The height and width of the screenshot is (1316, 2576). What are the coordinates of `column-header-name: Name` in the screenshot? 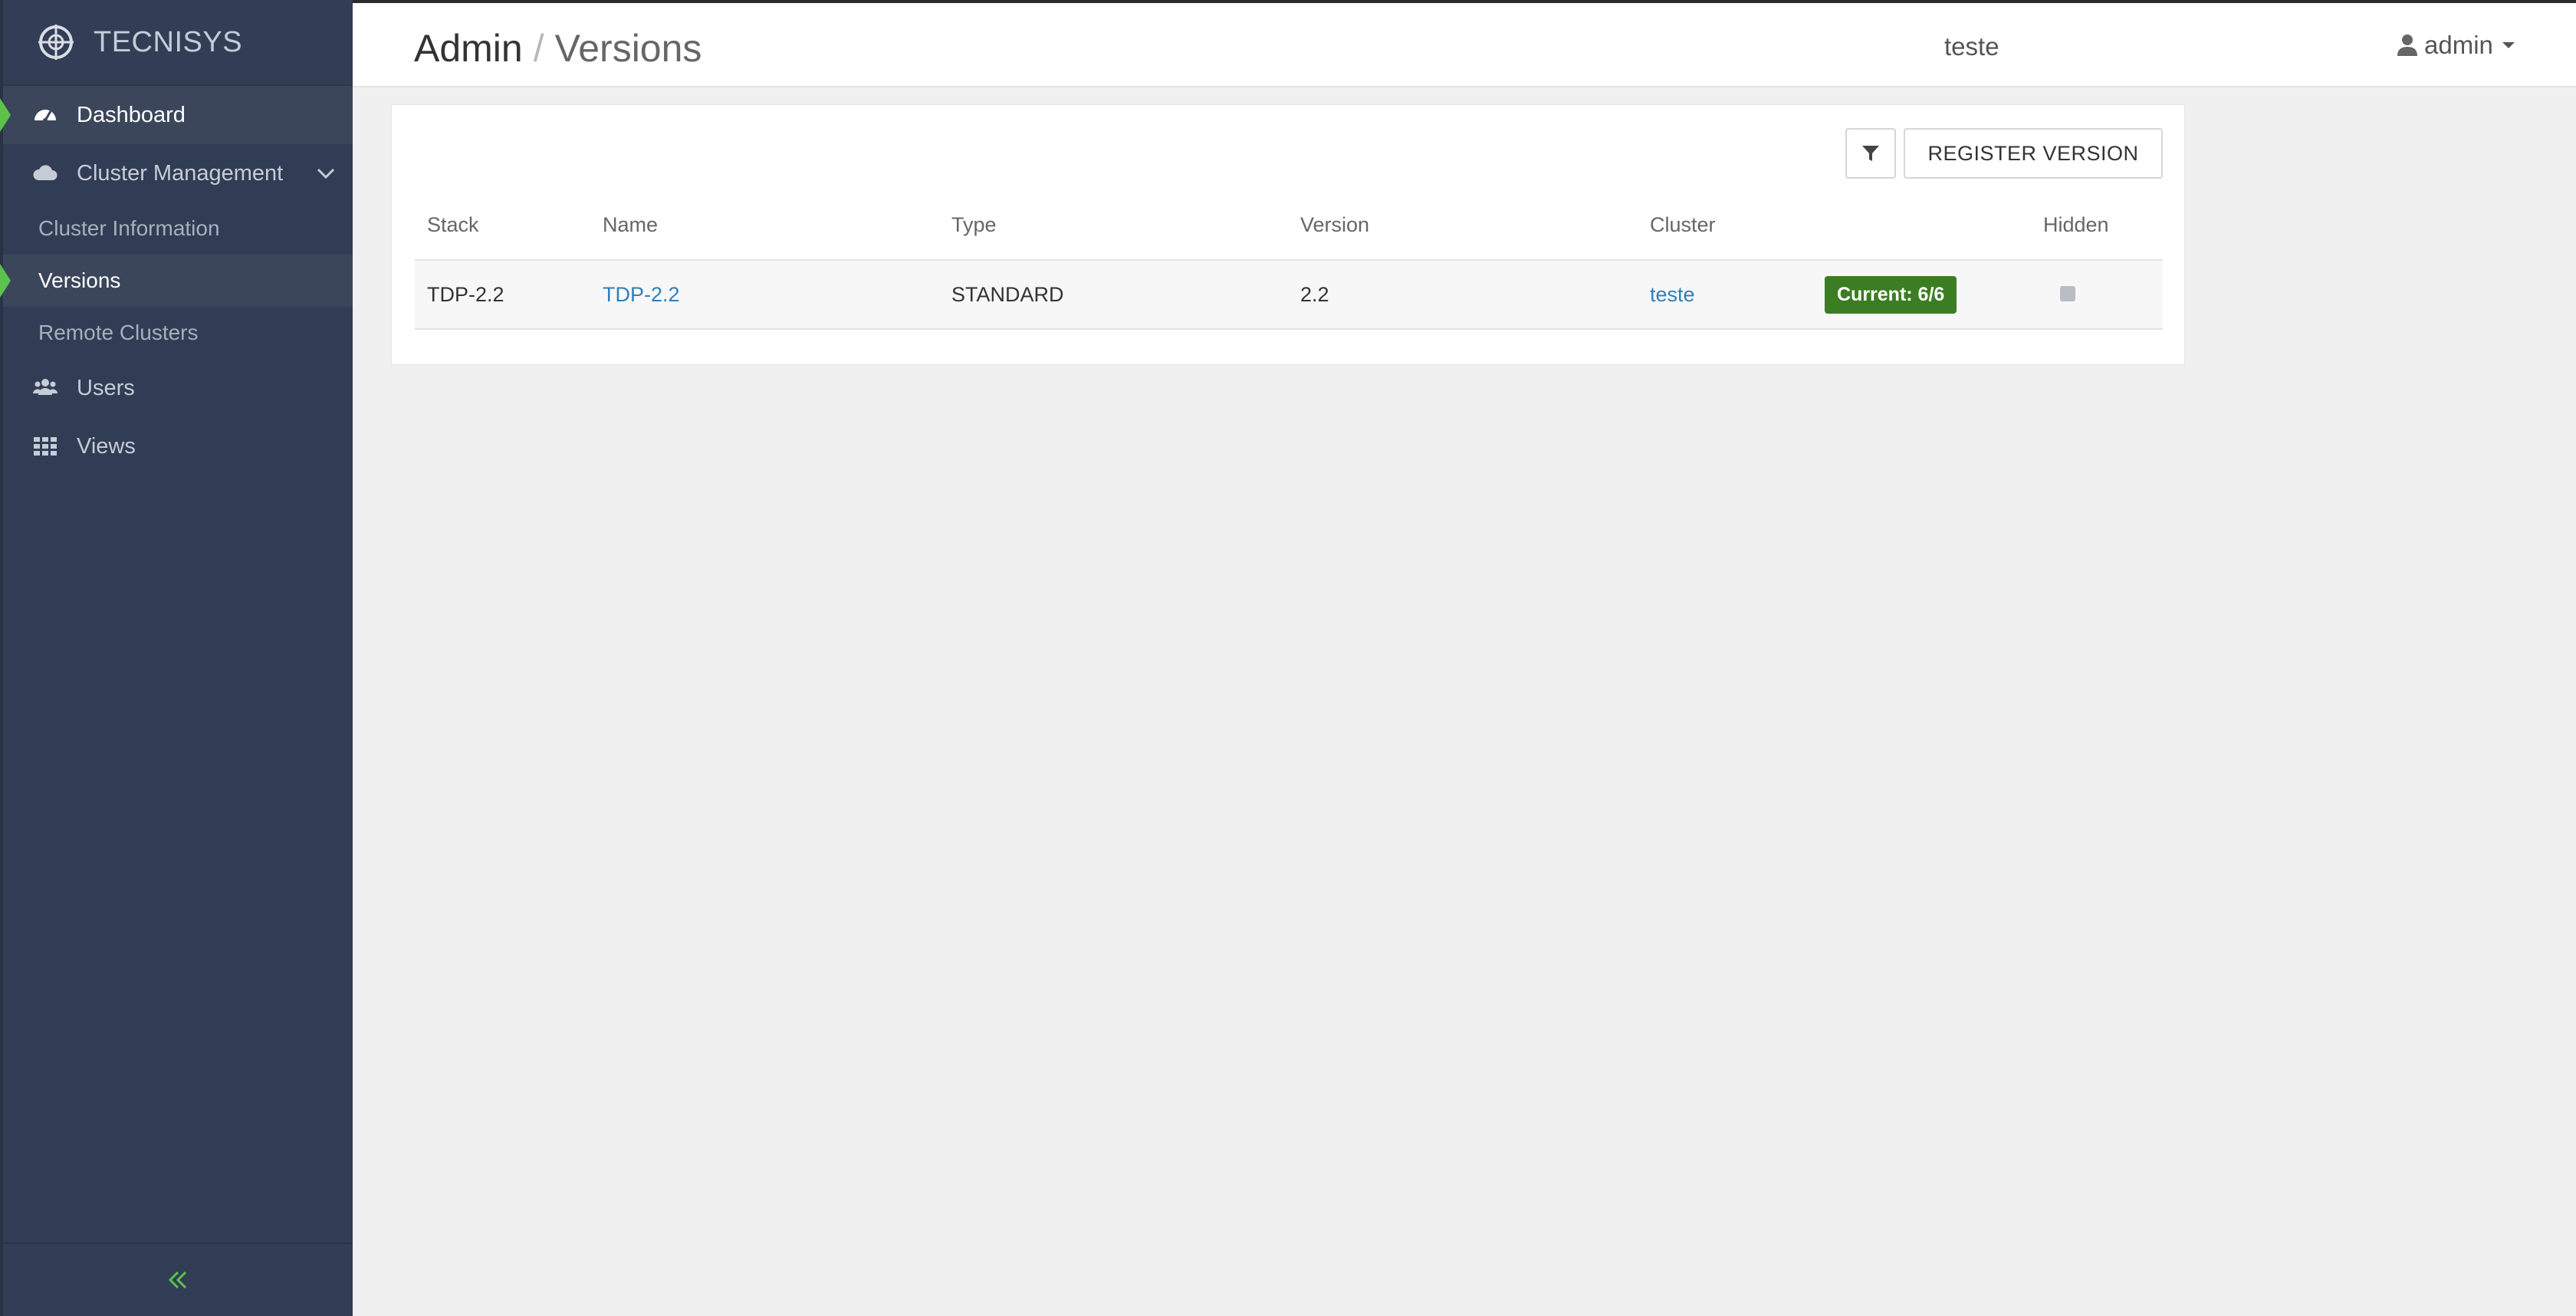 It's located at (764, 226).